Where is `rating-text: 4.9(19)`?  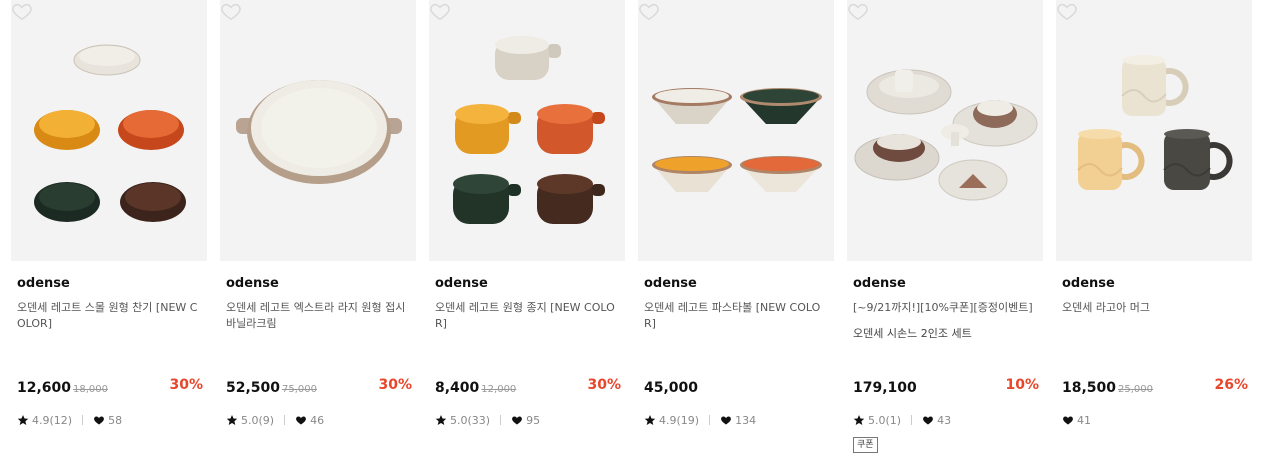 rating-text: 4.9(19) is located at coordinates (679, 420).